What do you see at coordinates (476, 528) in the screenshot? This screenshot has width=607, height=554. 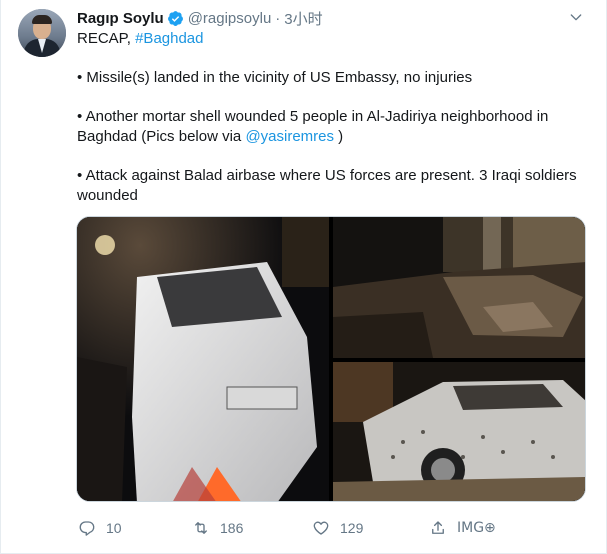 I see `extension-badge: IMG⊕` at bounding box center [476, 528].